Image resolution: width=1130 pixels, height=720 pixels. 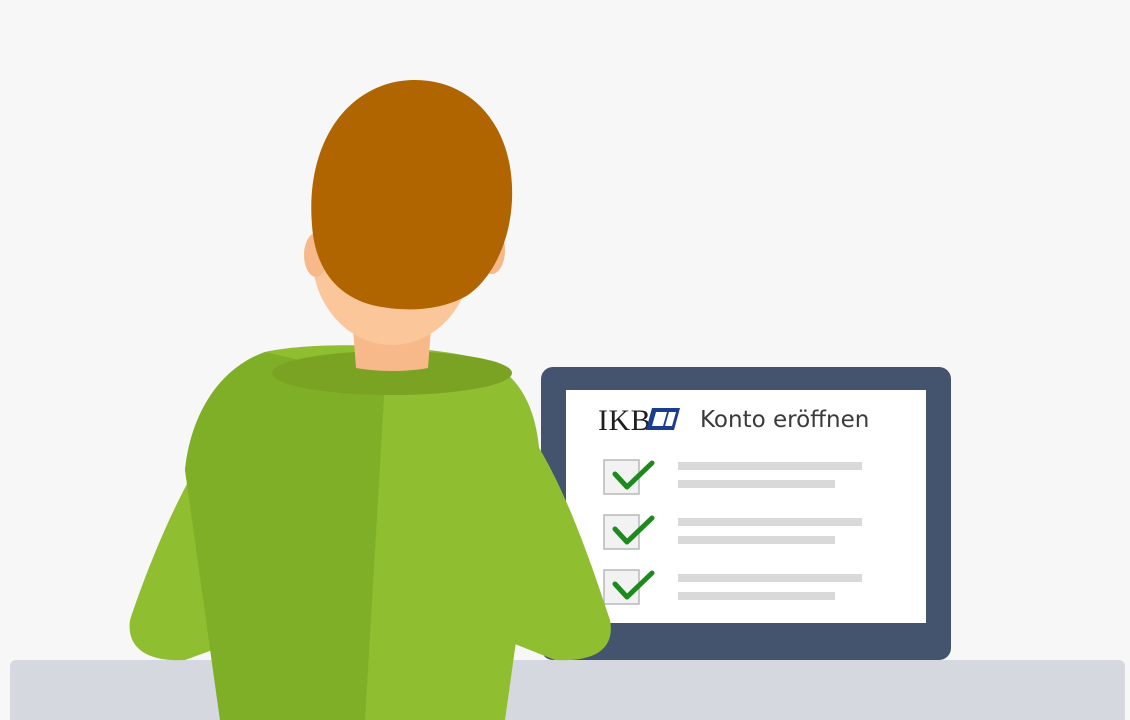 I want to click on torso-shade, so click(x=285, y=536).